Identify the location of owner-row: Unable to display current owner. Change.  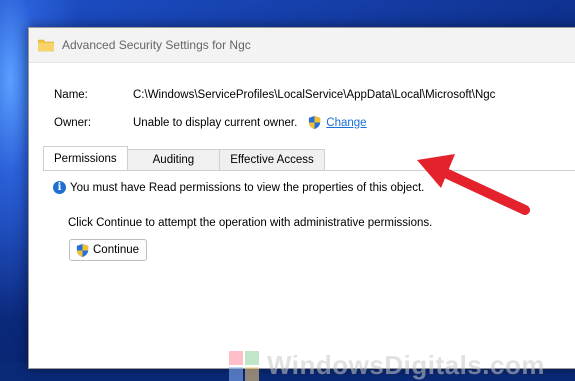
(250, 122).